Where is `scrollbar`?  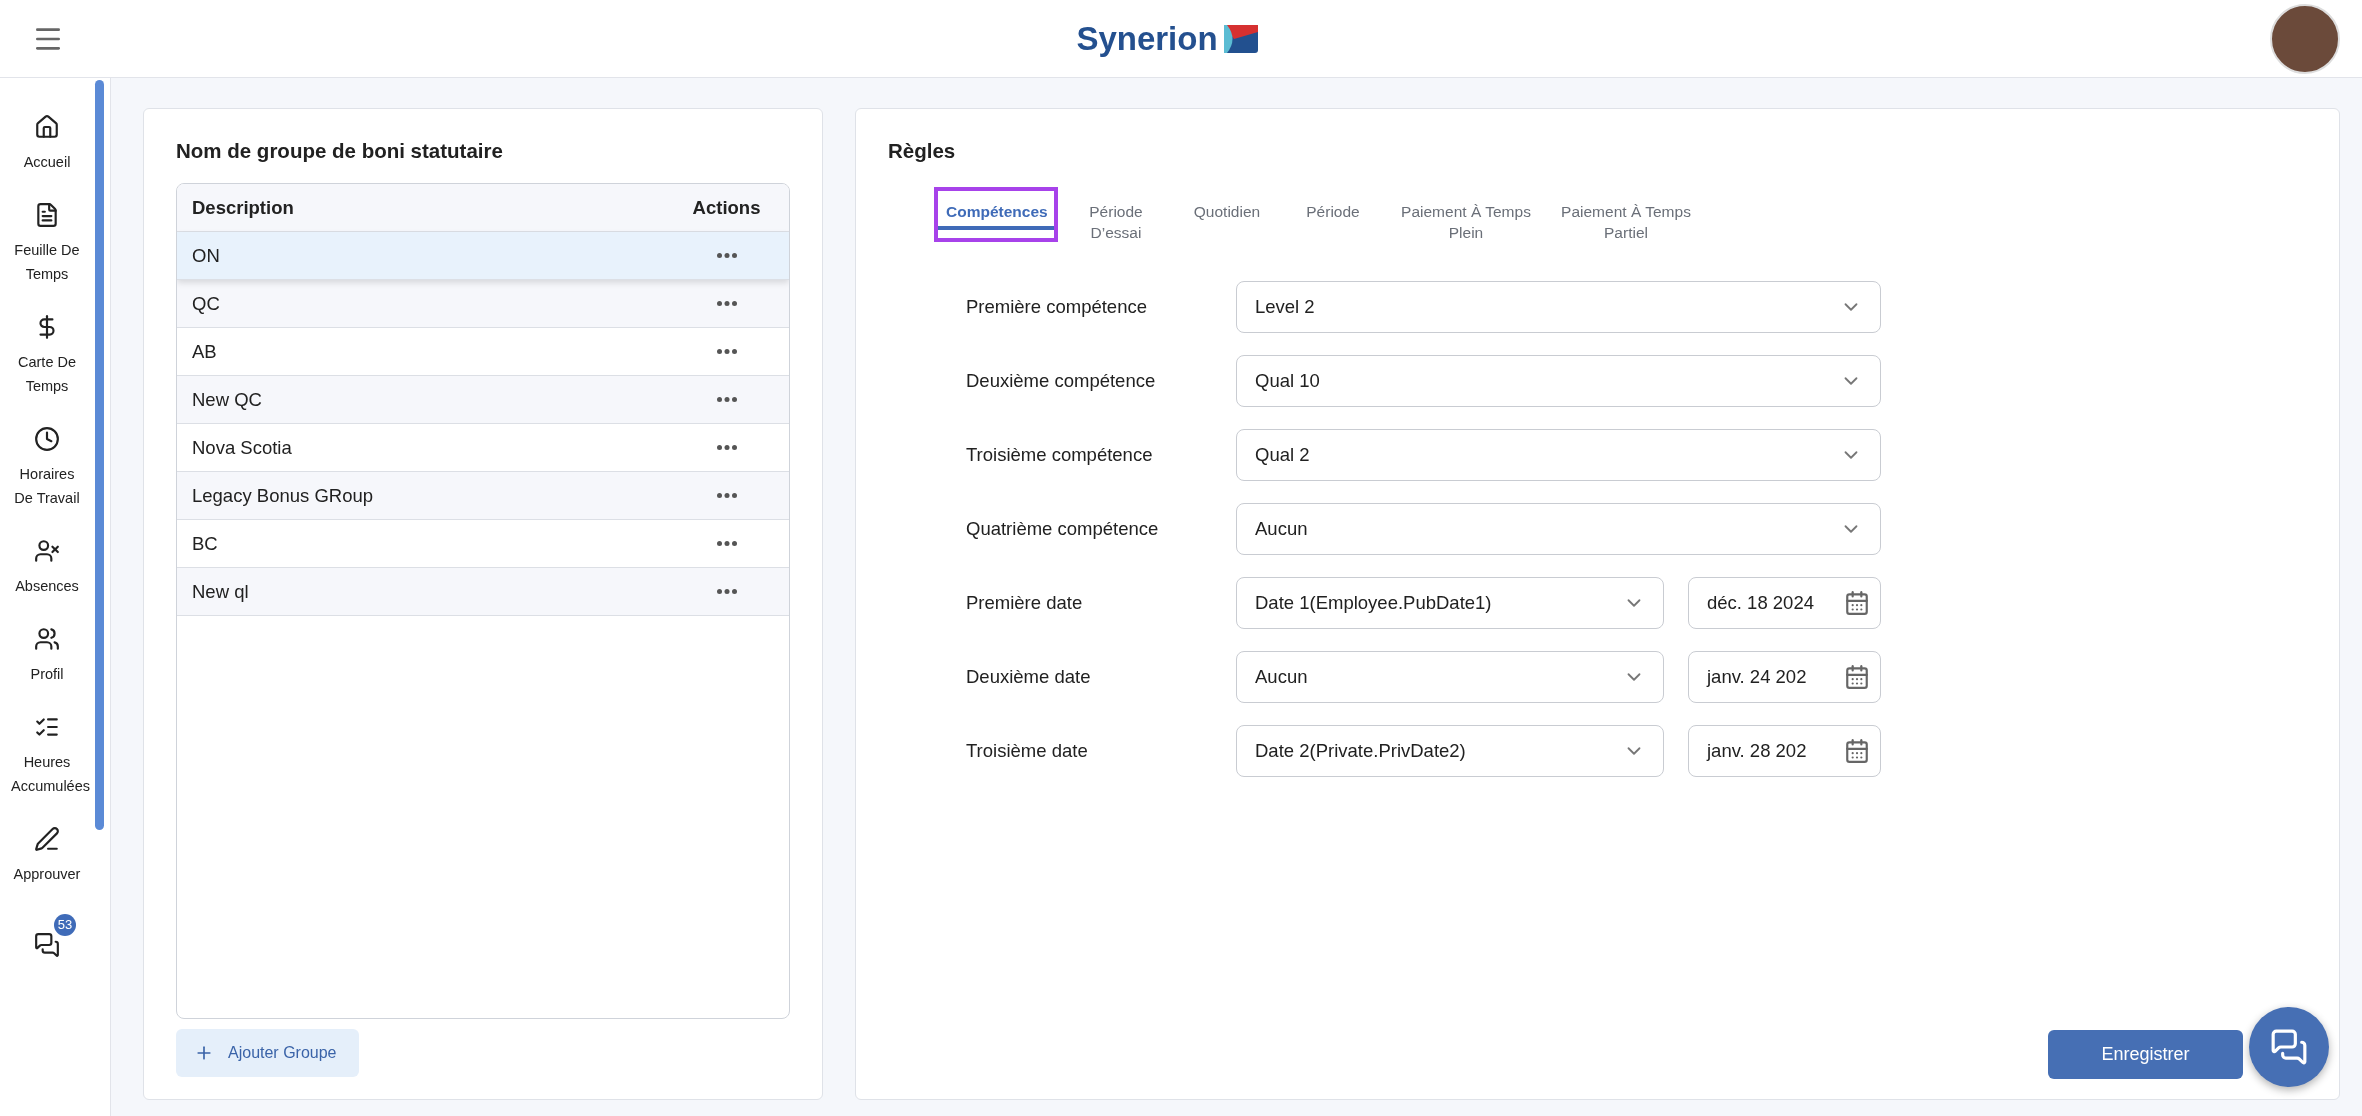
scrollbar is located at coordinates (99, 455).